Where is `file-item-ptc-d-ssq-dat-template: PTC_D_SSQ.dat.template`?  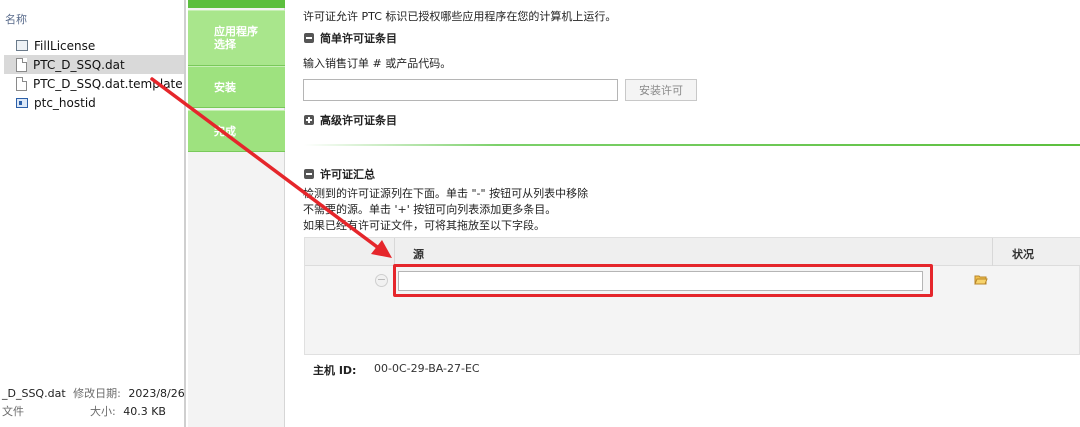
file-item-ptc-d-ssq-dat-template: PTC_D_SSQ.dat.template is located at coordinates (94, 83).